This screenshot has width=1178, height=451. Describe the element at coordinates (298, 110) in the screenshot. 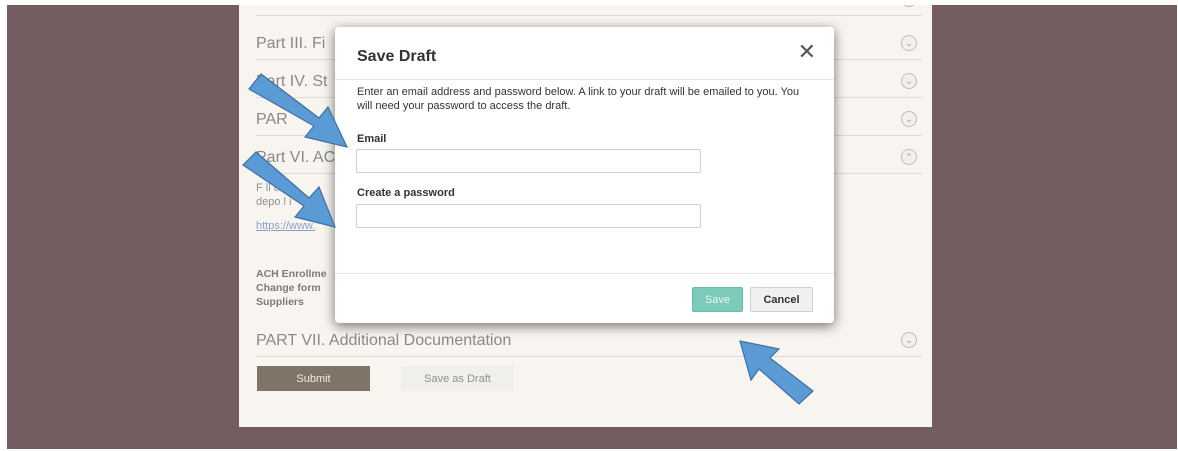

I see `arrow-to-email-icon` at that location.